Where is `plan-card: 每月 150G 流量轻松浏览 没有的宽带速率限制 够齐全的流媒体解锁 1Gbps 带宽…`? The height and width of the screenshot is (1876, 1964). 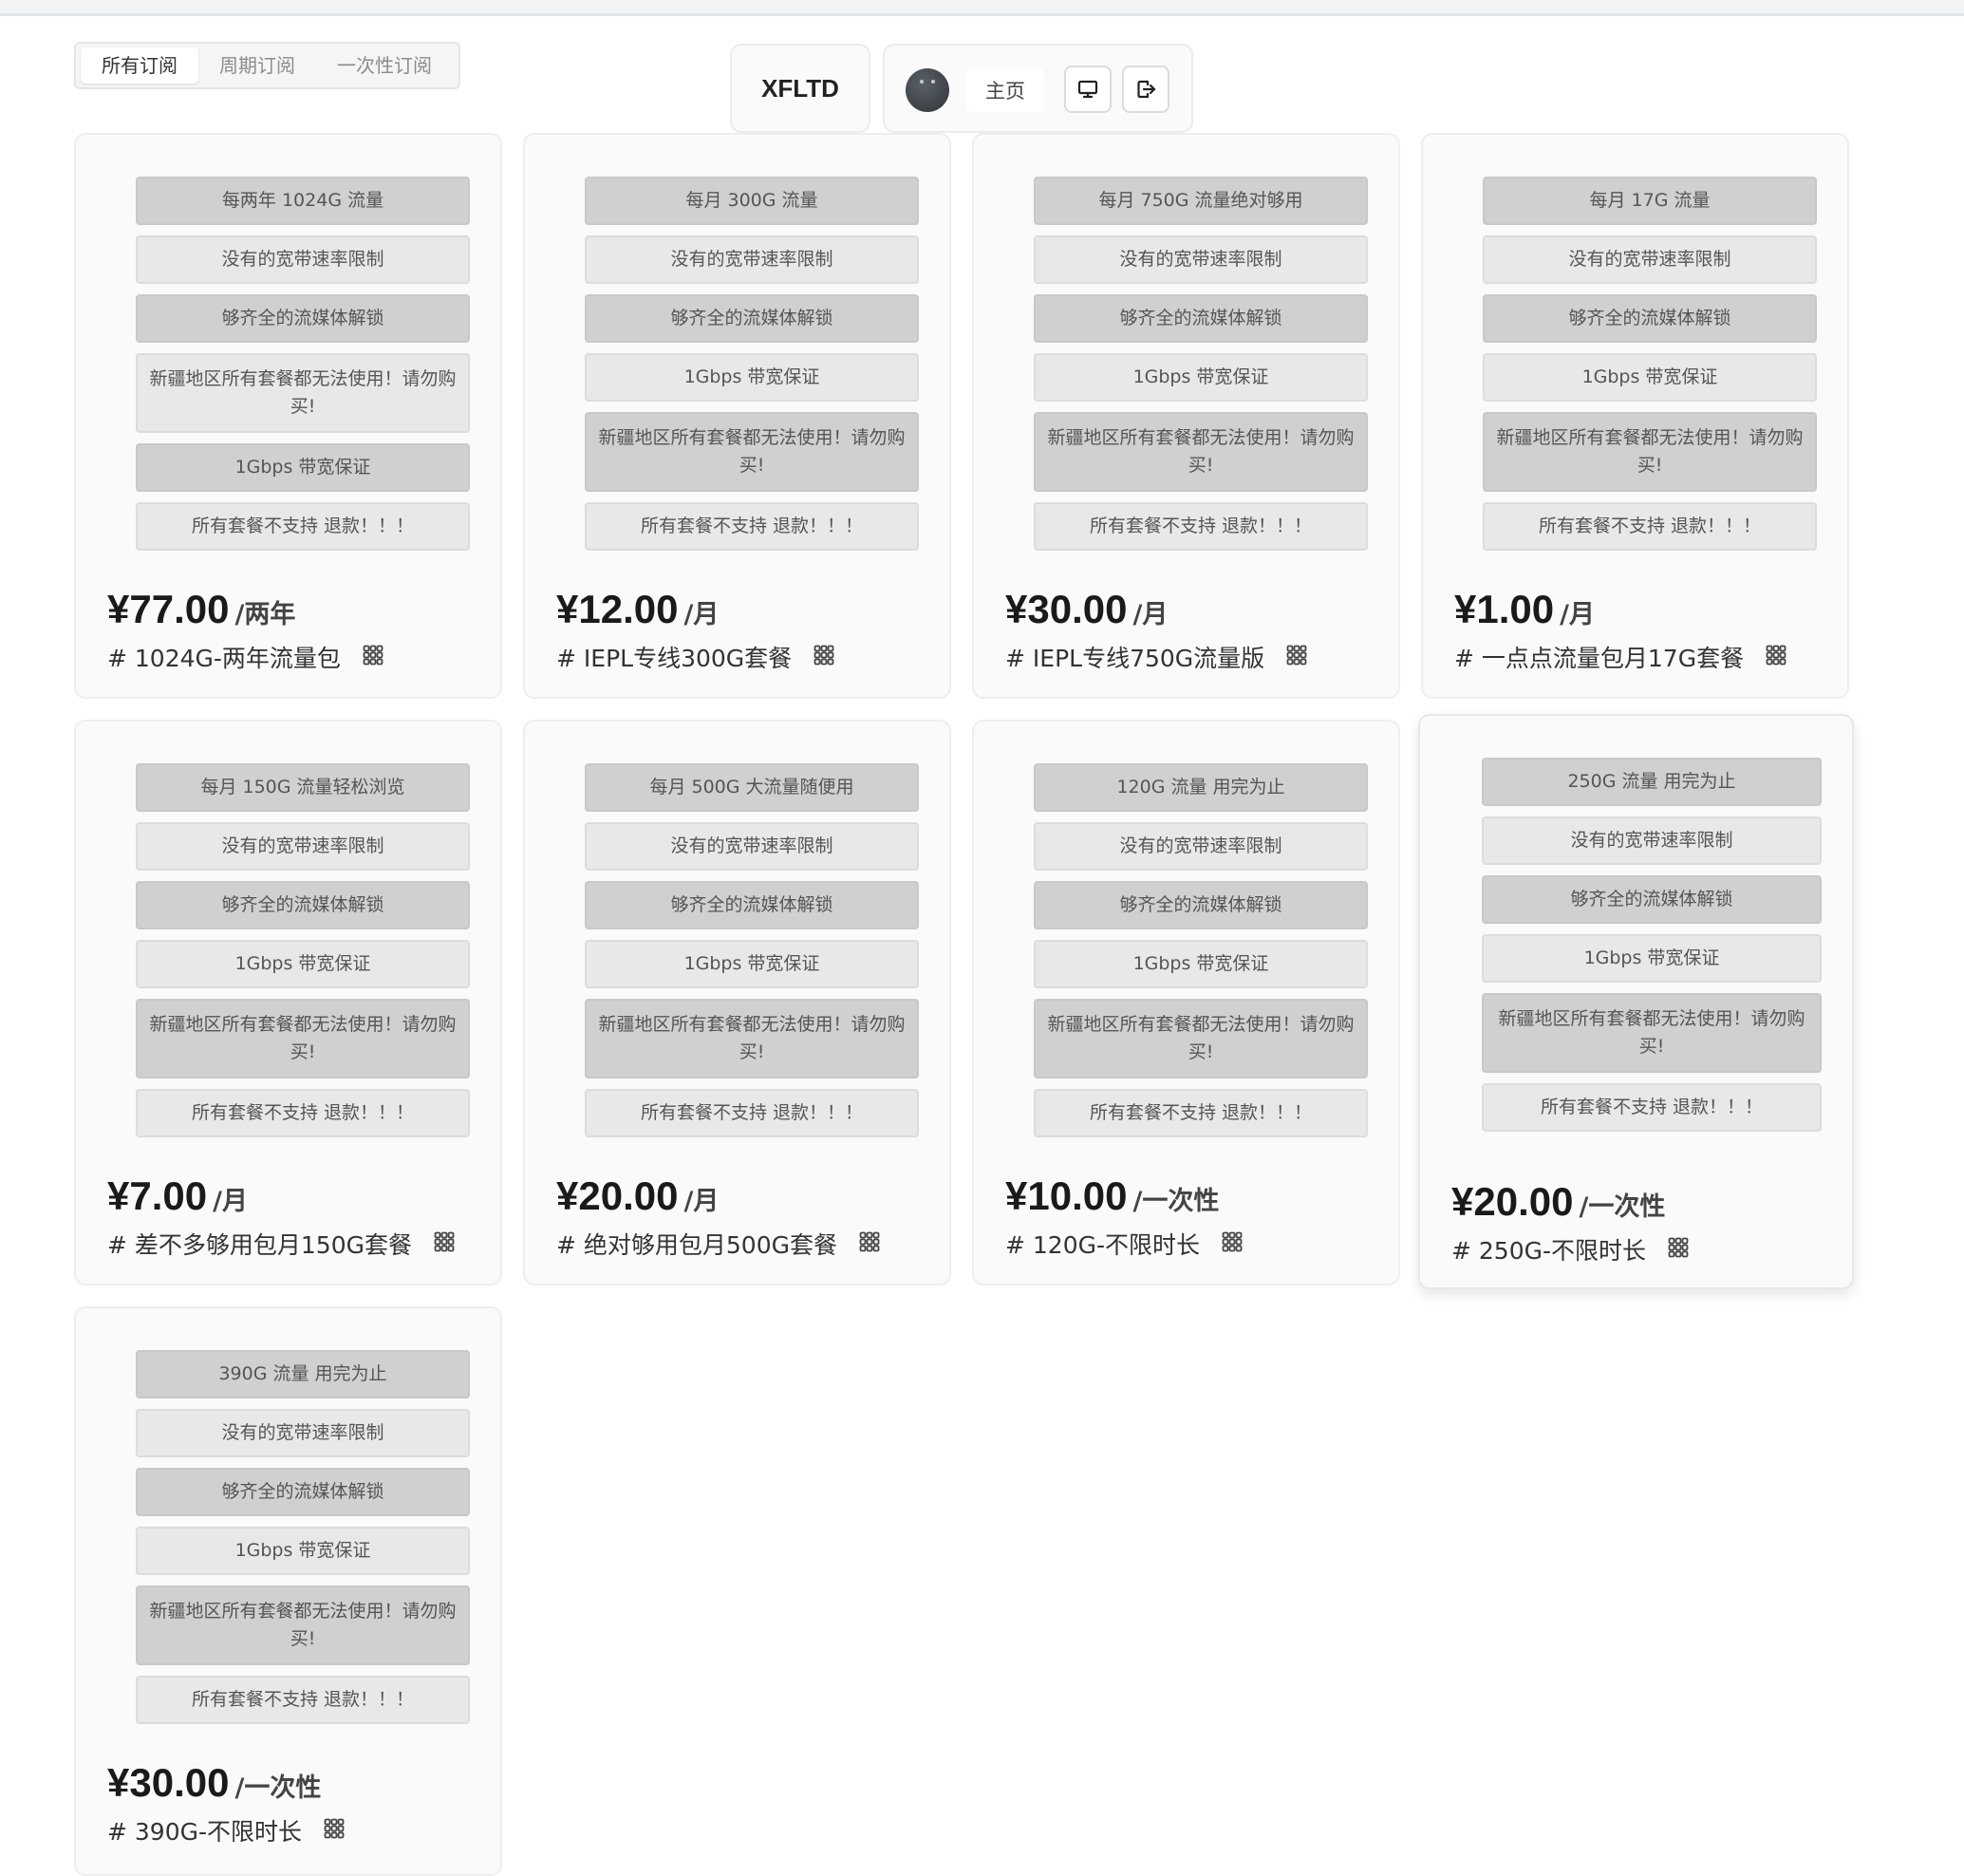
plan-card: 每月 150G 流量轻松浏览 没有的宽带速率限制 够齐全的流媒体解锁 1Gbps 带宽… is located at coordinates (288, 1002).